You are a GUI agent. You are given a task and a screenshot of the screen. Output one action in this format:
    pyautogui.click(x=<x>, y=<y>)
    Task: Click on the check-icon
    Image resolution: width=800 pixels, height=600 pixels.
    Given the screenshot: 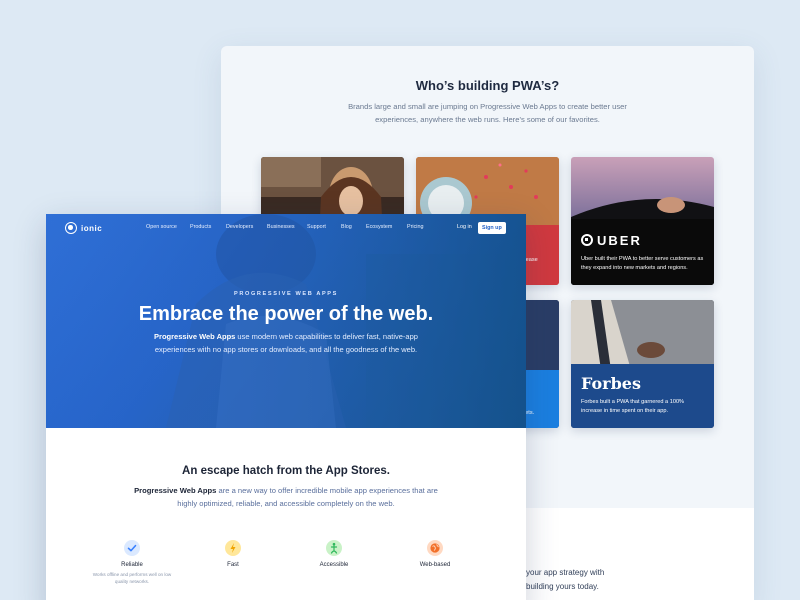 What is the action you would take?
    pyautogui.click(x=132, y=548)
    